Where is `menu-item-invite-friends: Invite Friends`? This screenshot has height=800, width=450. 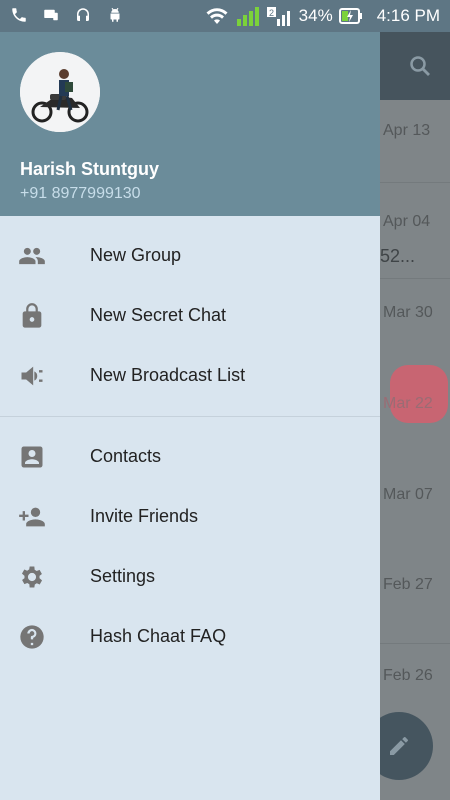
menu-item-invite-friends: Invite Friends is located at coordinates (190, 517).